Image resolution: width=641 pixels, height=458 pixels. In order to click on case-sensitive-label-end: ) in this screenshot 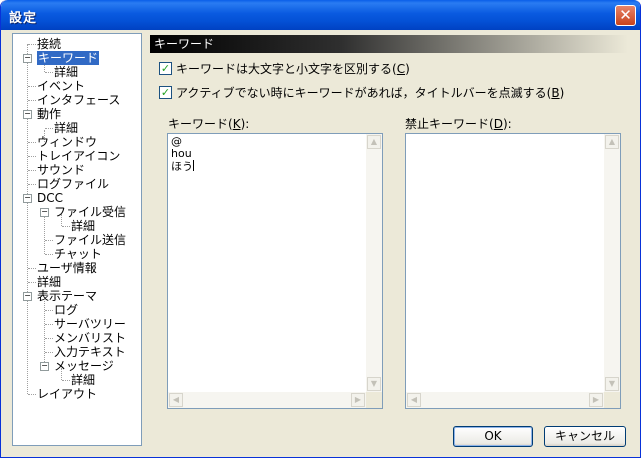, I will do `click(407, 69)`.